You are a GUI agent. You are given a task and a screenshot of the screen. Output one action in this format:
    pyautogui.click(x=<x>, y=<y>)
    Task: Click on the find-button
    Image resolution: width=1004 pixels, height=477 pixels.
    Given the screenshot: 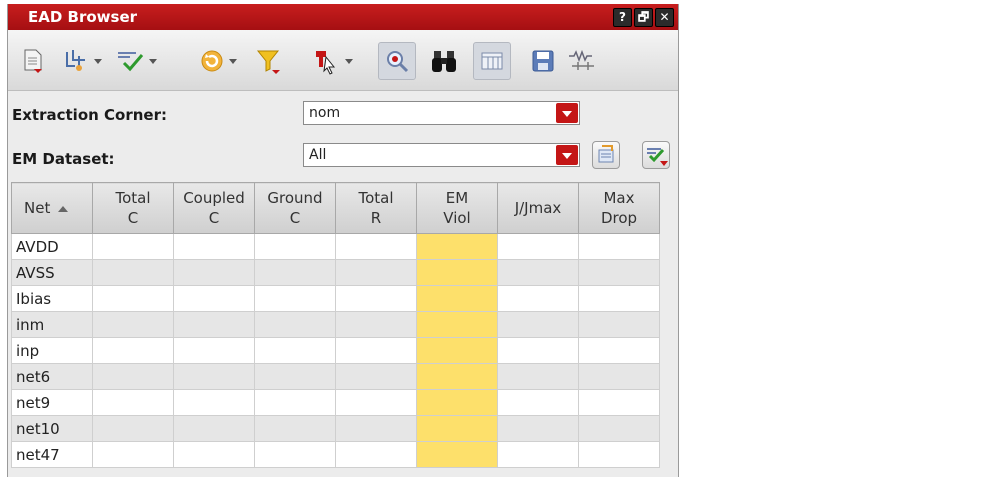 What is the action you would take?
    pyautogui.click(x=444, y=61)
    